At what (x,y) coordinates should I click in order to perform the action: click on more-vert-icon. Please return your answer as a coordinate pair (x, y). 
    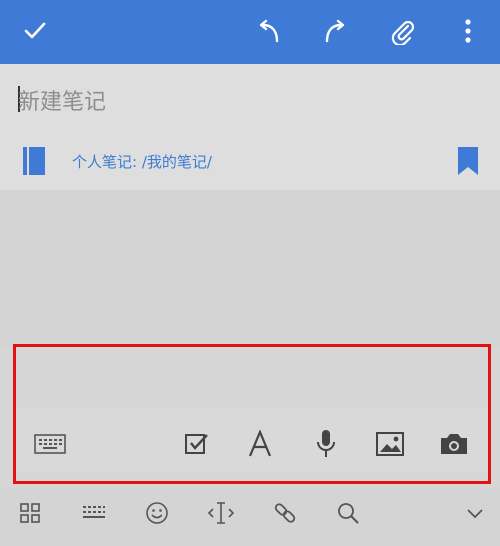
    Looking at the image, I should click on (468, 31).